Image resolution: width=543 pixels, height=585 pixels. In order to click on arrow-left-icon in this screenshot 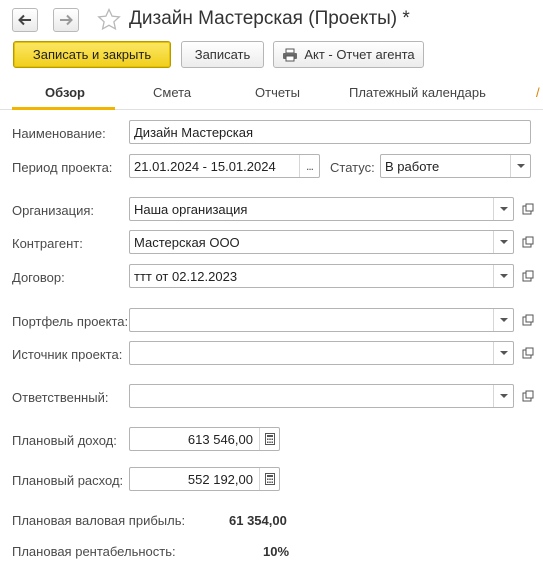, I will do `click(24, 20)`.